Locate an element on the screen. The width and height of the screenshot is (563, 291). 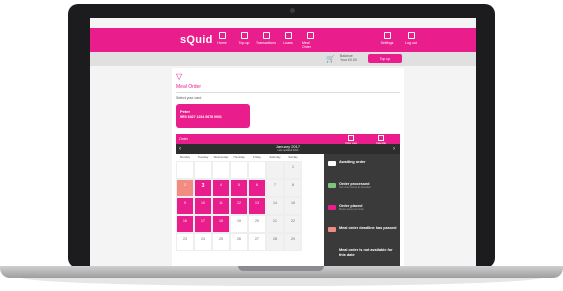
calendar-day: 27 is located at coordinates (257, 242).